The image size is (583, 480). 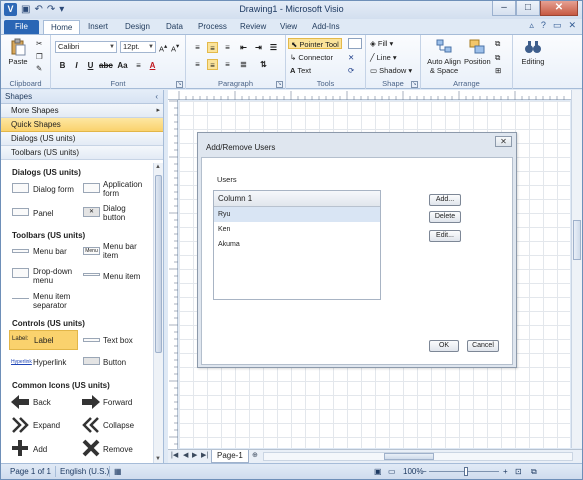 What do you see at coordinates (114, 362) in the screenshot?
I see `shape-button: Button` at bounding box center [114, 362].